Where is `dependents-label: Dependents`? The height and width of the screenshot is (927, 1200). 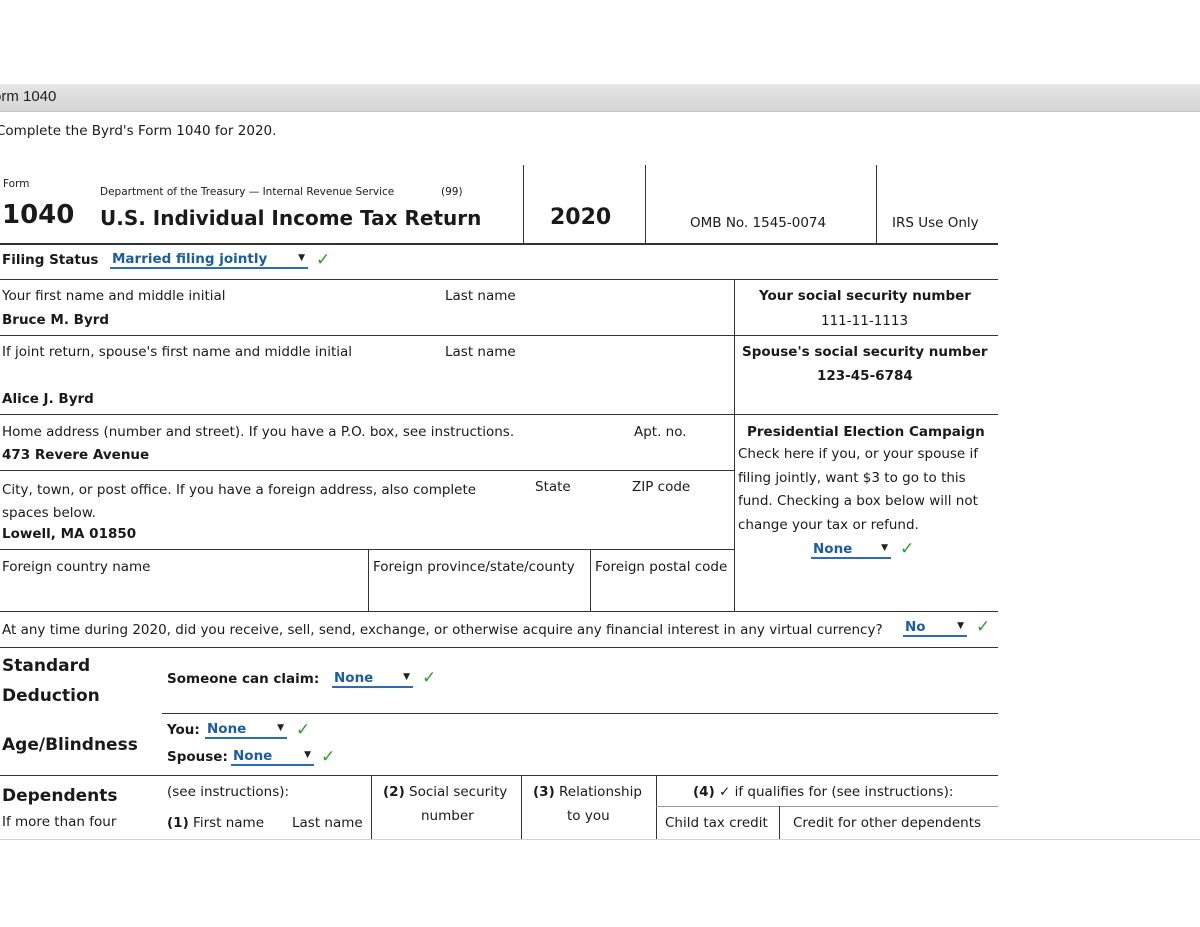
dependents-label: Dependents is located at coordinates (60, 796).